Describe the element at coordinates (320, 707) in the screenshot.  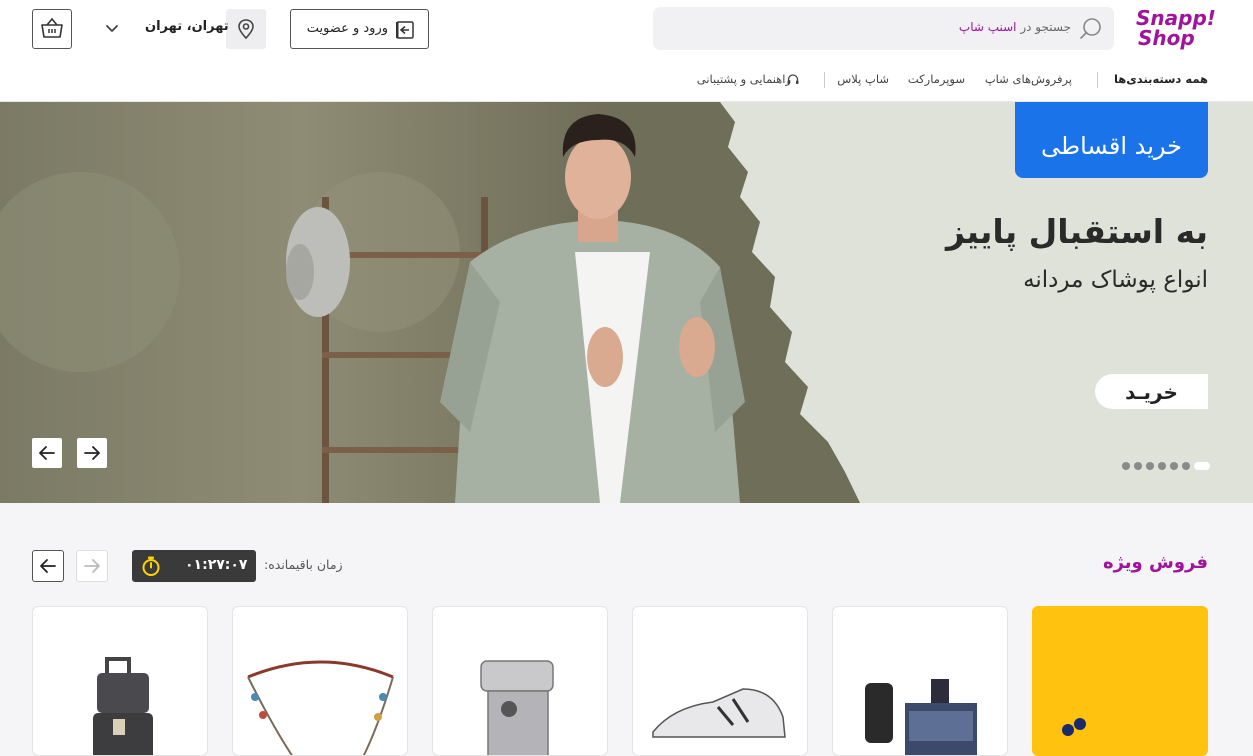
I see `bracelet-icon` at that location.